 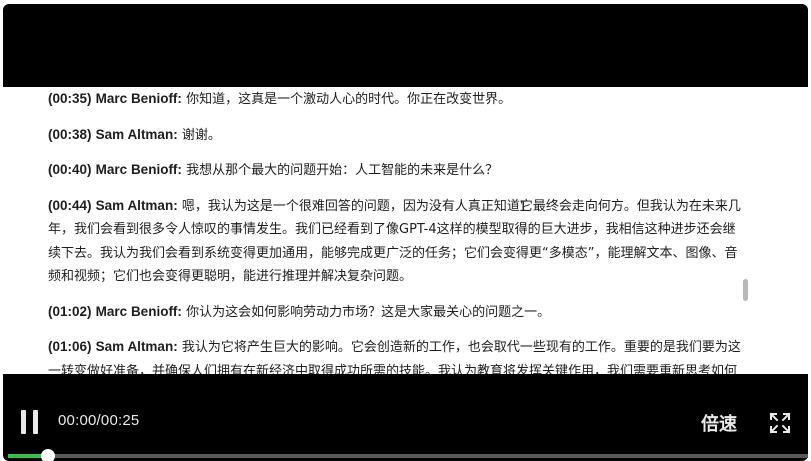 What do you see at coordinates (70, 169) in the screenshot?
I see `transcript-speaker: (00:40)` at bounding box center [70, 169].